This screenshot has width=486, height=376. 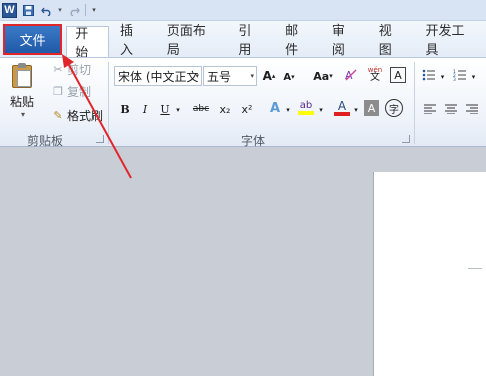 What do you see at coordinates (394, 108) in the screenshot?
I see `enclose-characters-button: 字` at bounding box center [394, 108].